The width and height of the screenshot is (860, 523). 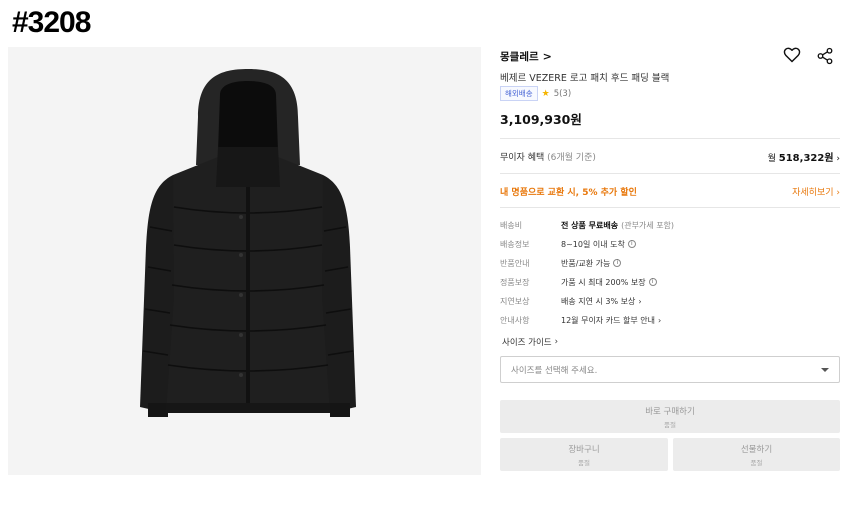 I want to click on spec-value-group: 가품 시 최대 200% 보장 i, so click(x=609, y=282).